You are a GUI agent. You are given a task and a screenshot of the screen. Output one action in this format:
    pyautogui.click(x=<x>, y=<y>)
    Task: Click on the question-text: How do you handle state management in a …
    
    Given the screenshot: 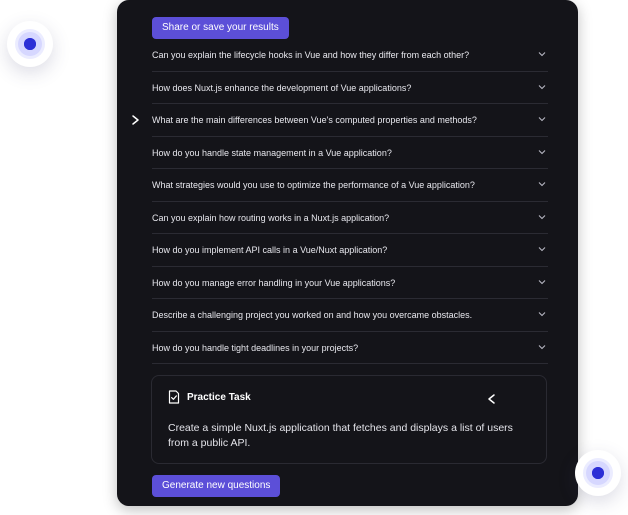 What is the action you would take?
    pyautogui.click(x=272, y=152)
    